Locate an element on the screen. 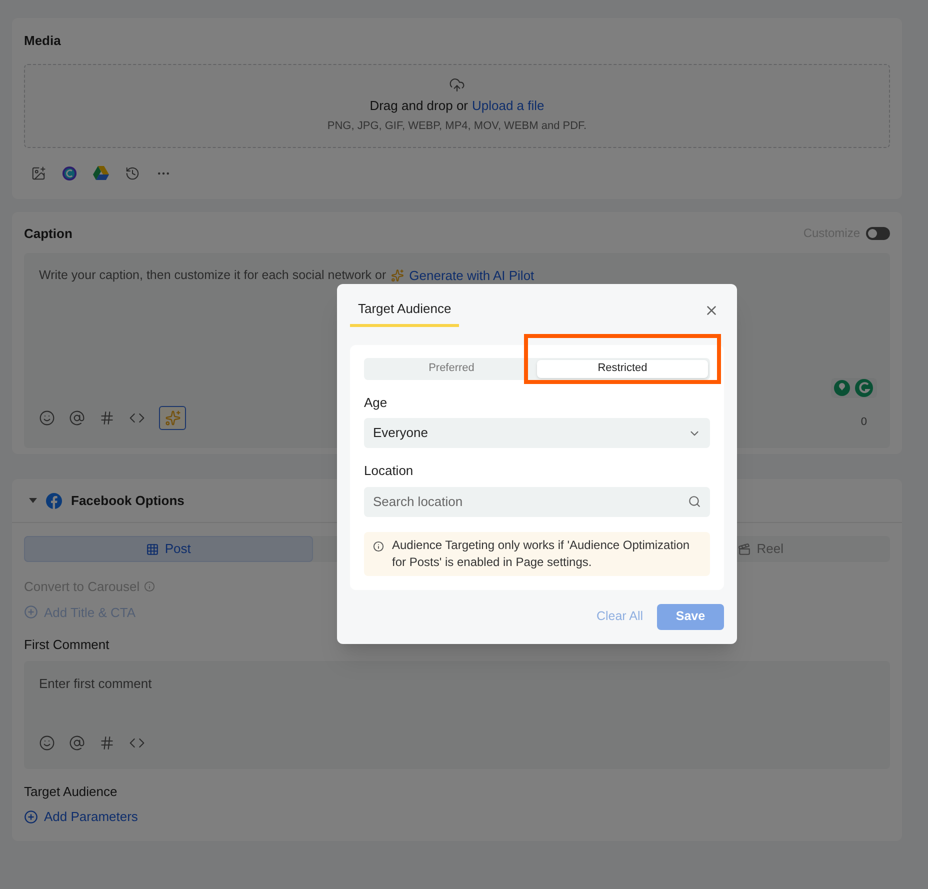 Image resolution: width=928 pixels, height=889 pixels. field-label: Target Audience is located at coordinates (71, 791).